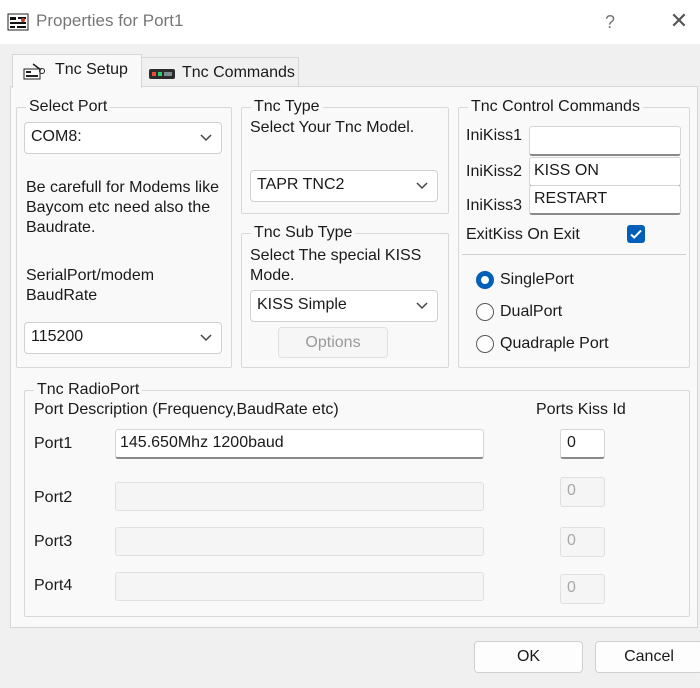 The width and height of the screenshot is (700, 688). What do you see at coordinates (582, 444) in the screenshot?
I see `port1-kiss-id-input: 0` at bounding box center [582, 444].